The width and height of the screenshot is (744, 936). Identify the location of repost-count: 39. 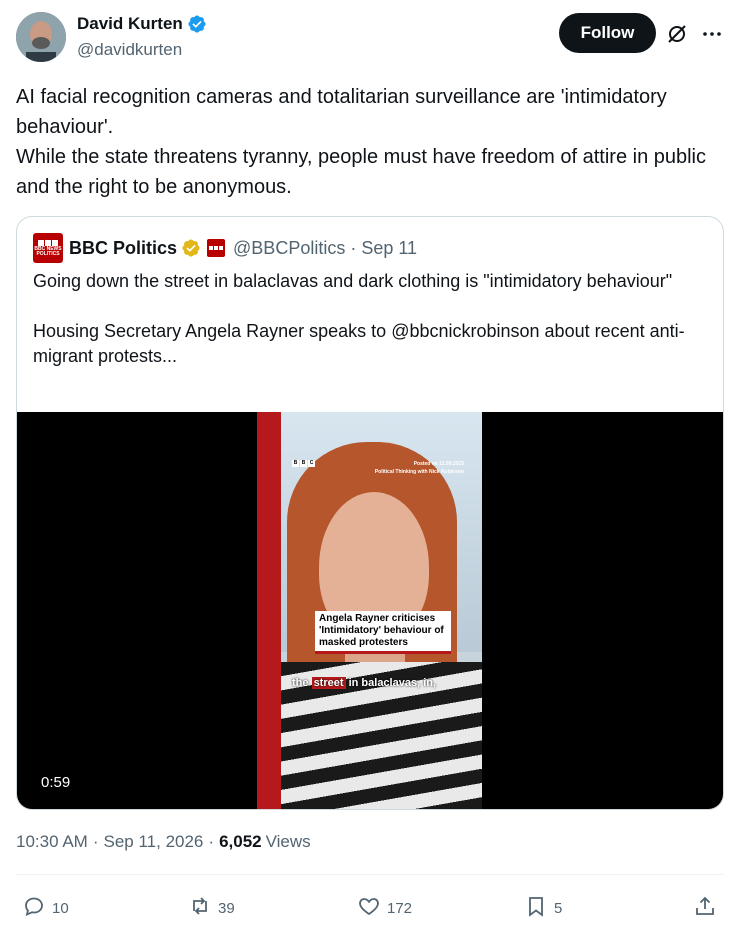
(226, 908).